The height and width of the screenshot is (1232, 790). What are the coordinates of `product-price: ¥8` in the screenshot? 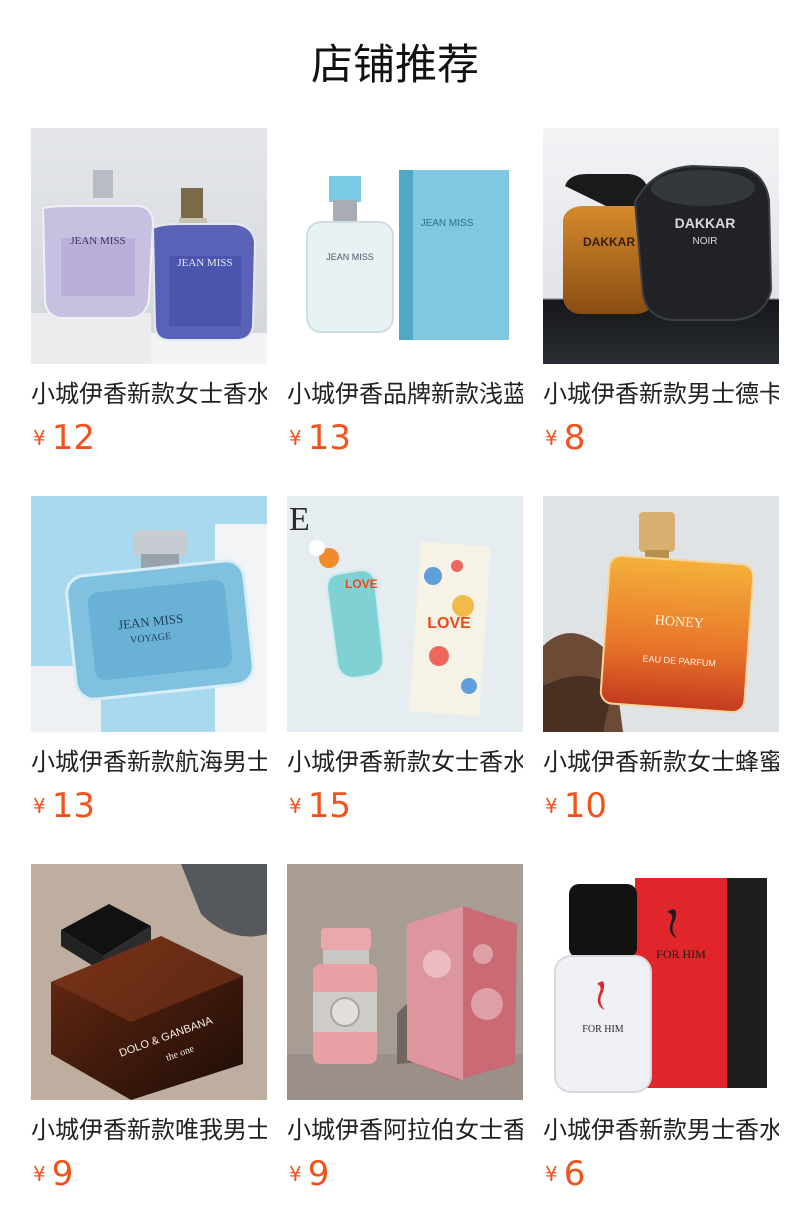 It's located at (565, 438).